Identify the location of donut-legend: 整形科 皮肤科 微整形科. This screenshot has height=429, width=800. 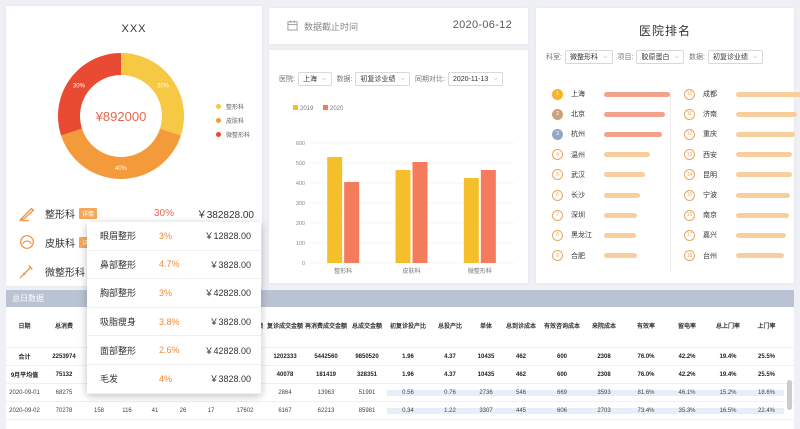
(233, 120).